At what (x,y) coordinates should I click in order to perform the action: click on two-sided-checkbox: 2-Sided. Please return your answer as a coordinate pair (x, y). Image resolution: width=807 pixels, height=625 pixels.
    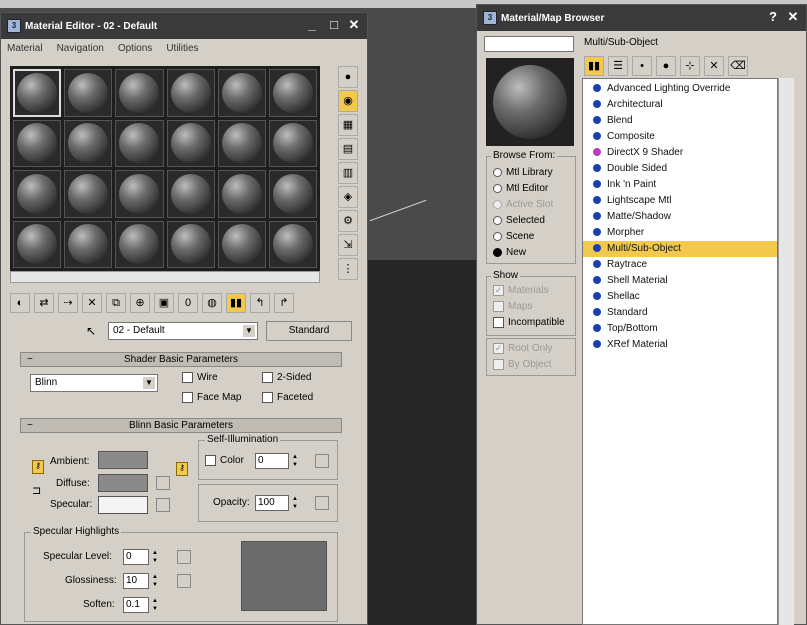
    Looking at the image, I should click on (286, 377).